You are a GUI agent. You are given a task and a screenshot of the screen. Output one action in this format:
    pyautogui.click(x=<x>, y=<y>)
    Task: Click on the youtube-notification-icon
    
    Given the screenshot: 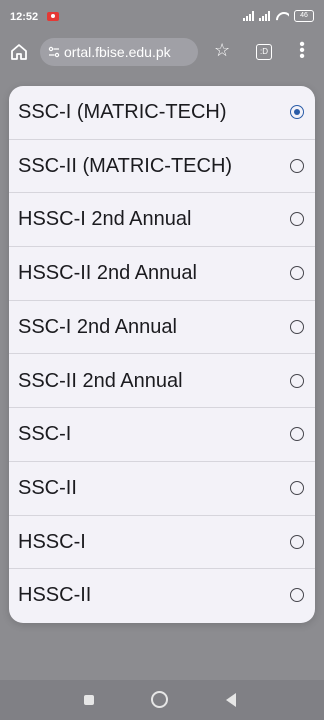 What is the action you would take?
    pyautogui.click(x=53, y=16)
    